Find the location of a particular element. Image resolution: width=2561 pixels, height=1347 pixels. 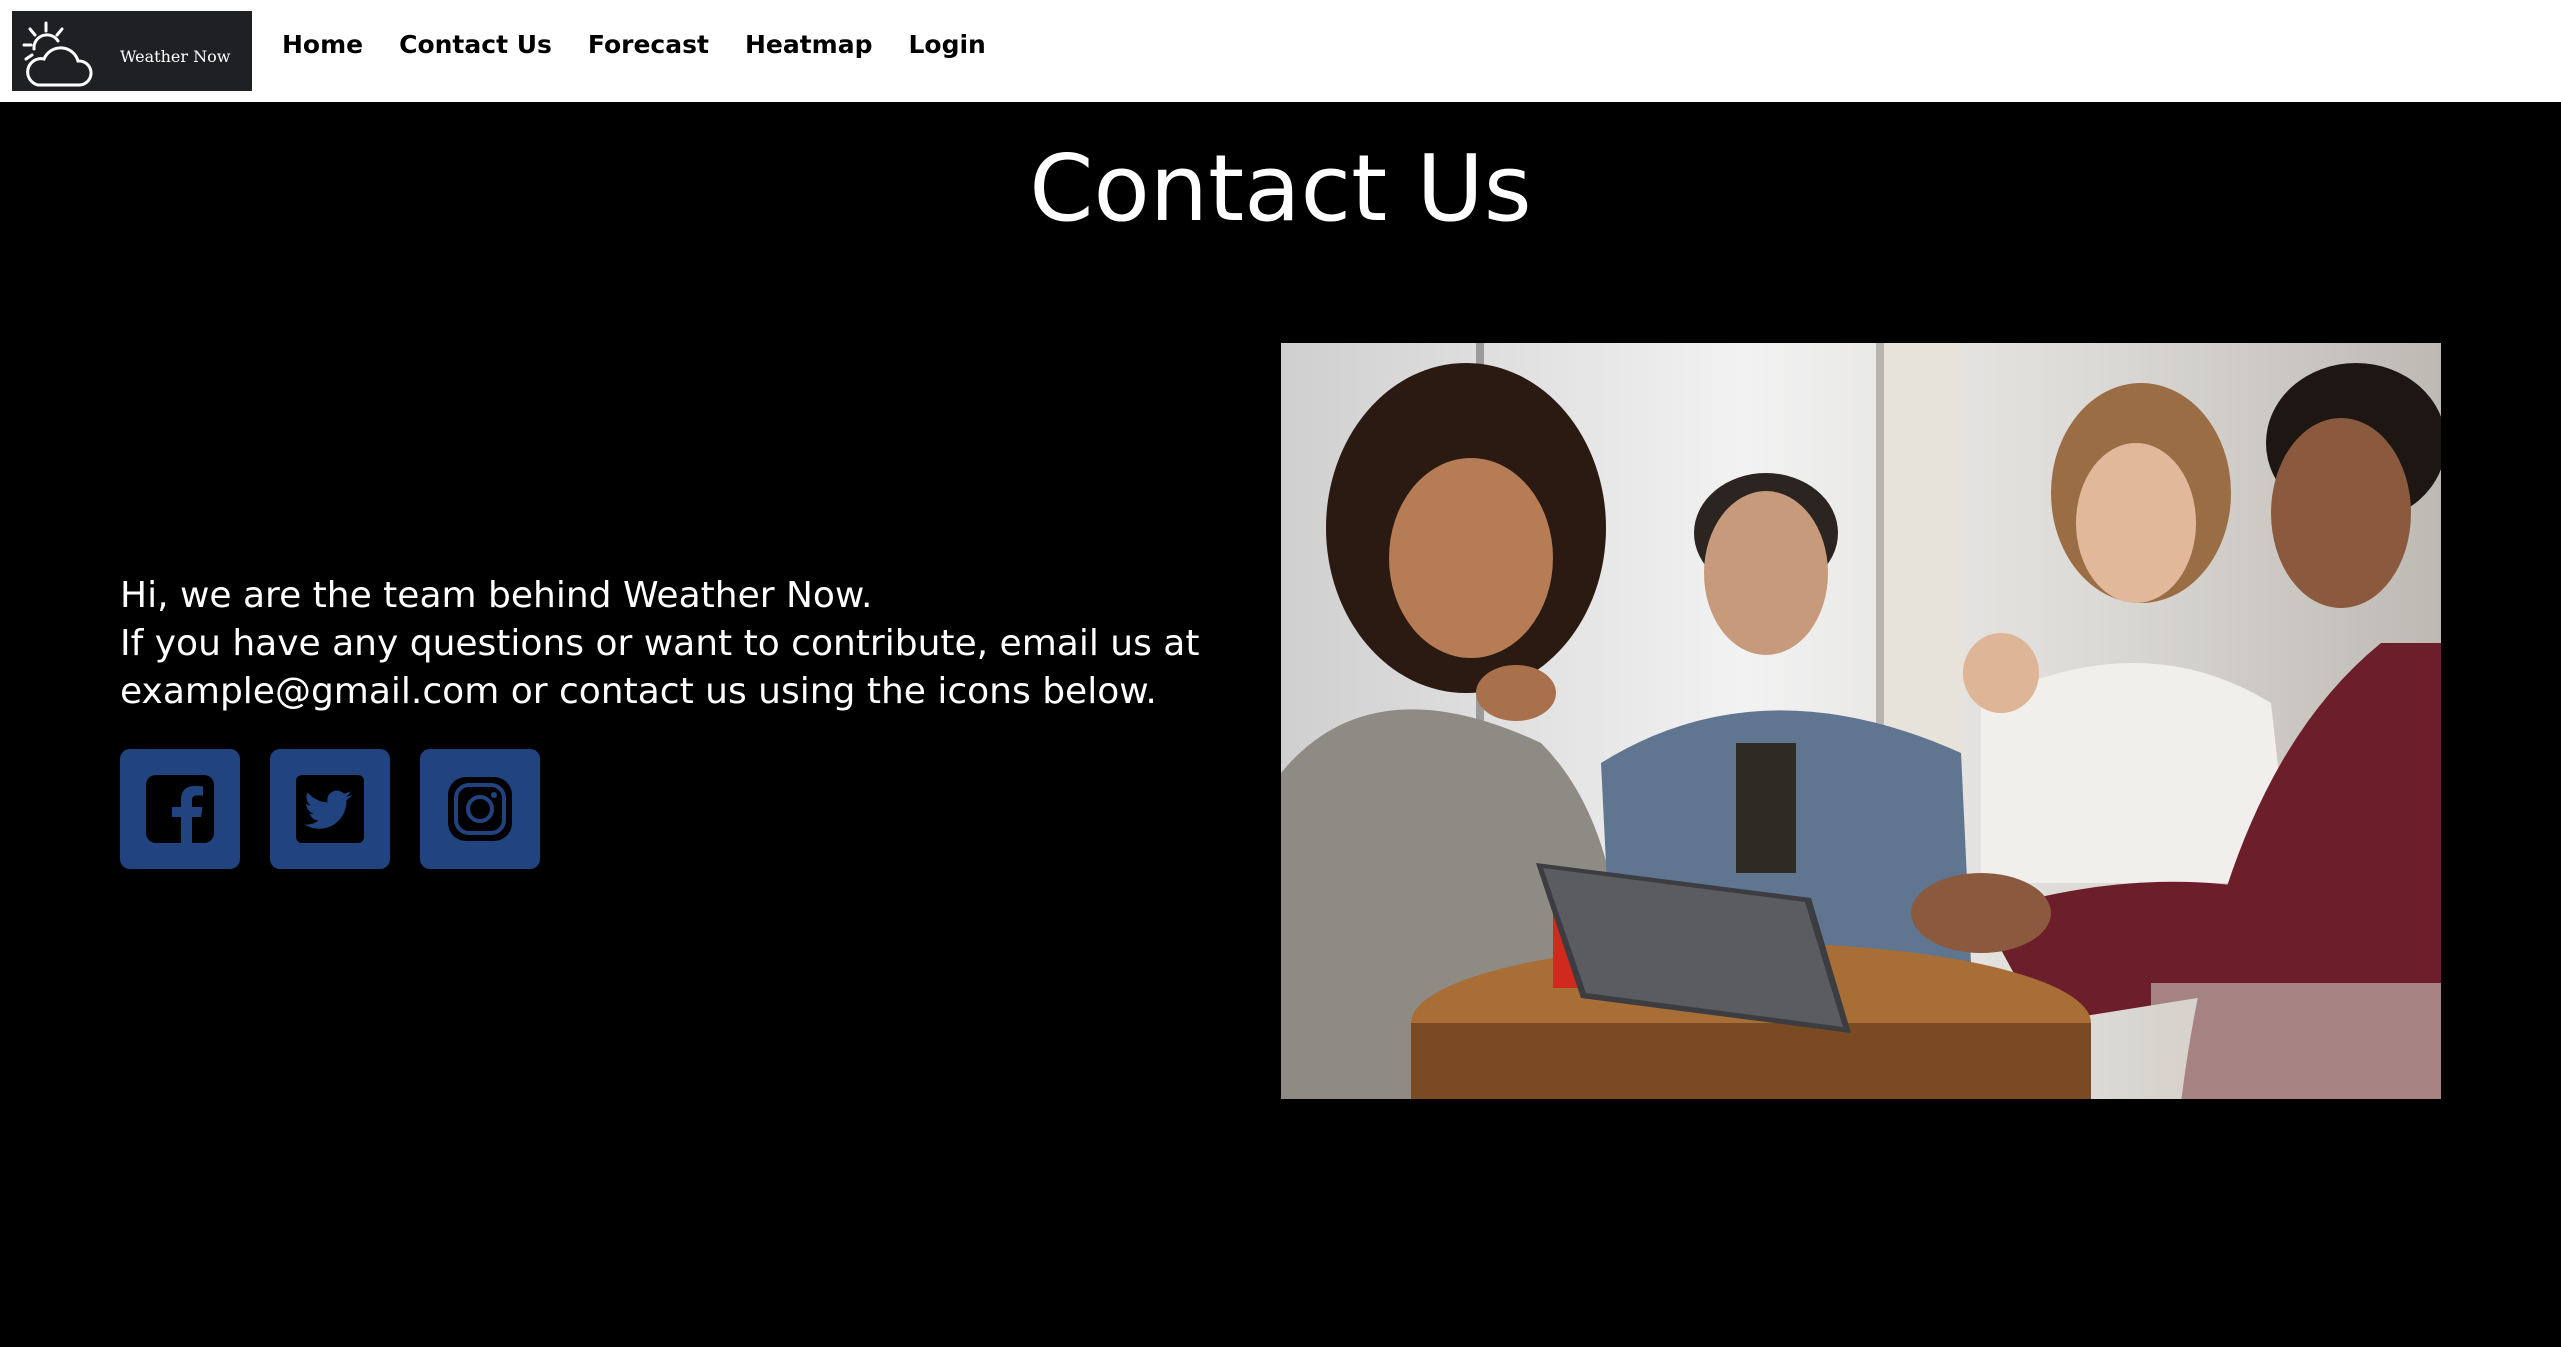

site-logo: Weather Now is located at coordinates (132, 51).